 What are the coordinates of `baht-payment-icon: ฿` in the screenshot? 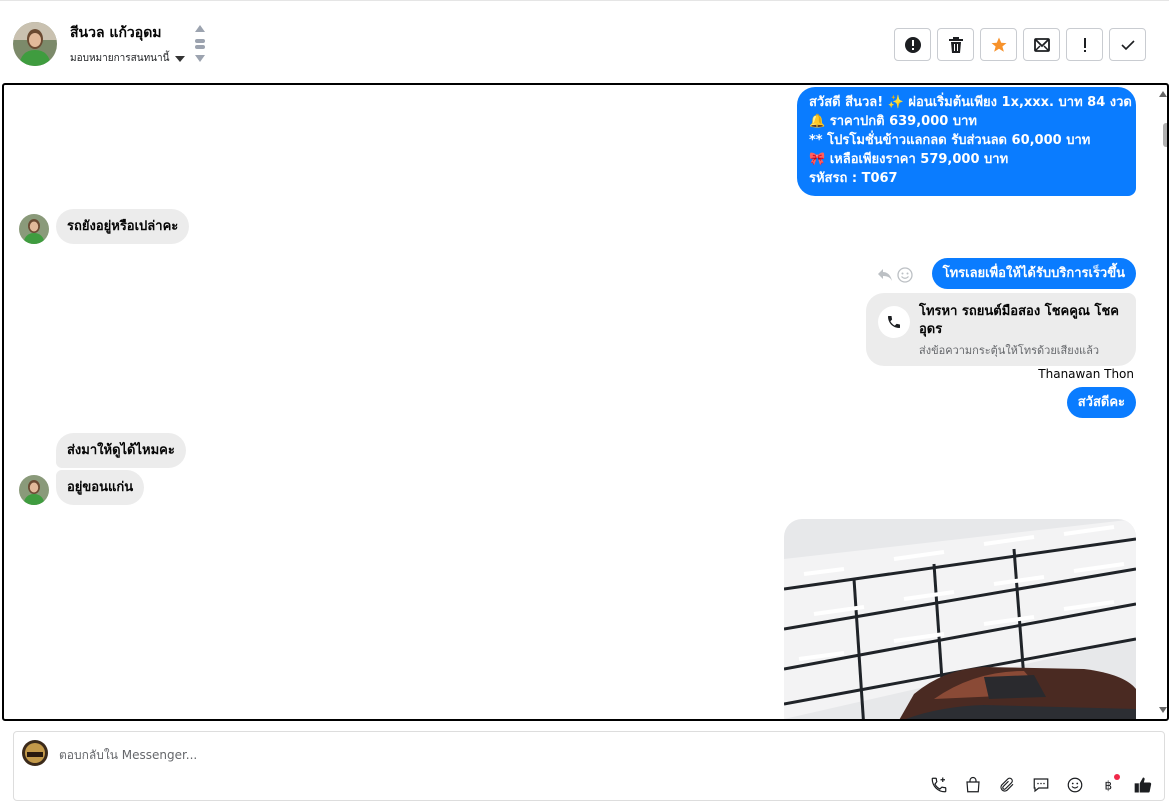 It's located at (1109, 785).